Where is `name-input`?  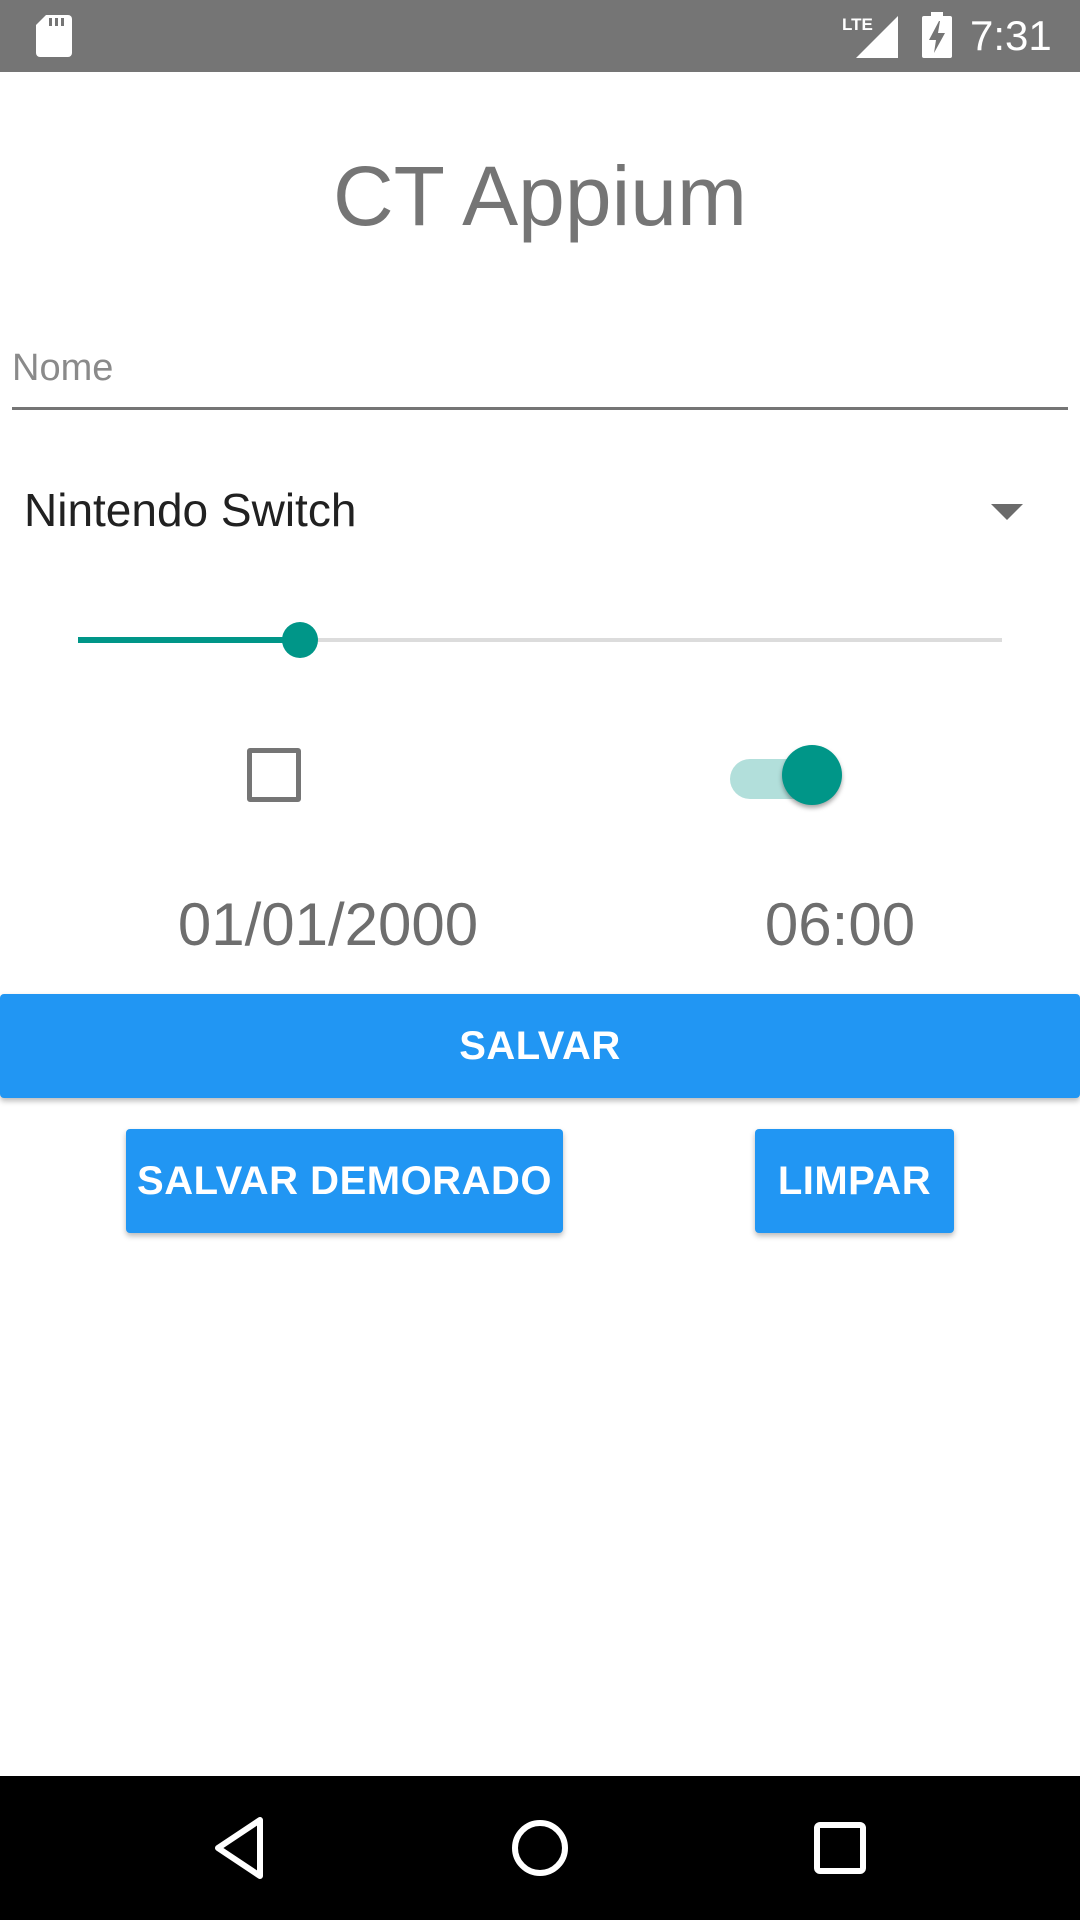
name-input is located at coordinates (540, 375).